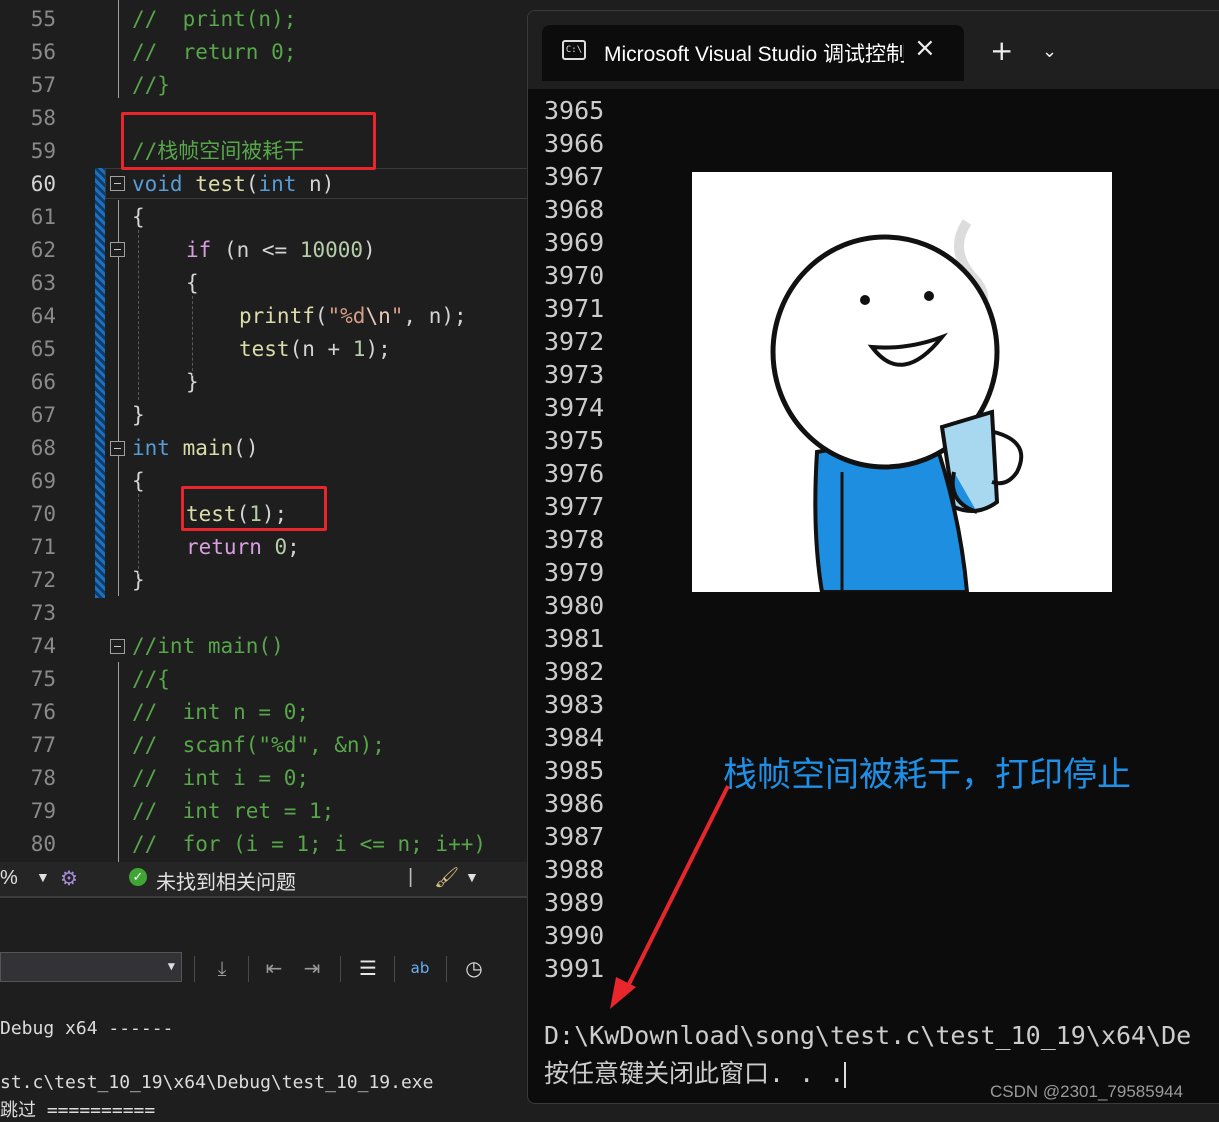 The height and width of the screenshot is (1122, 1219). I want to click on code-line: 71 return 0;, so click(264, 547).